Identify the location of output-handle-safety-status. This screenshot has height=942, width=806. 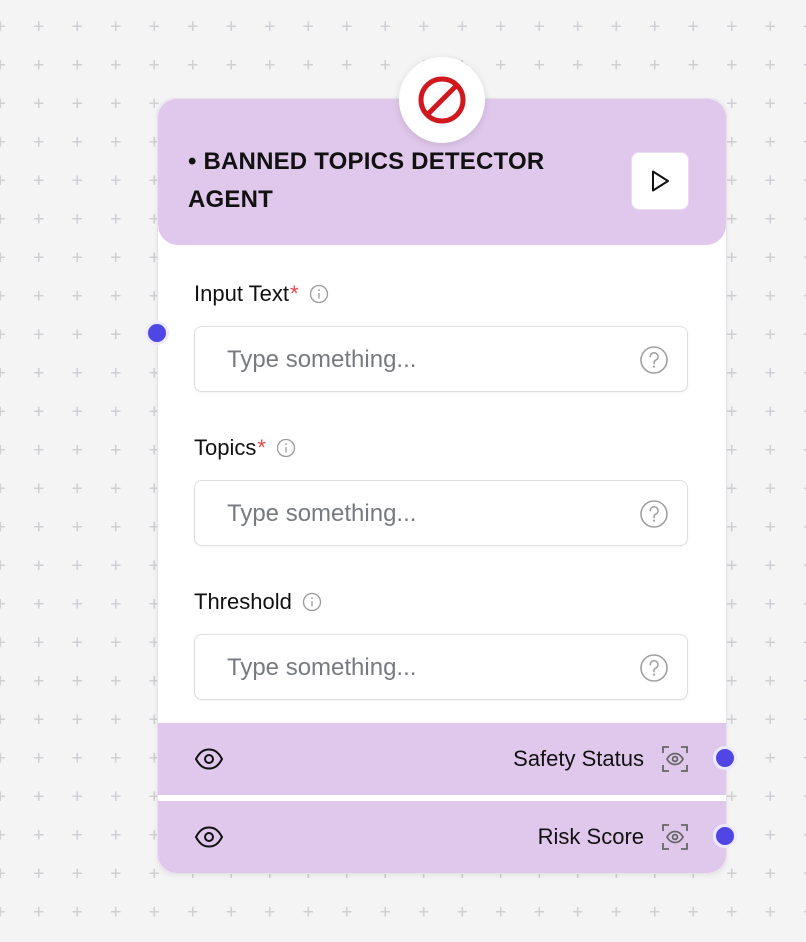
(725, 758).